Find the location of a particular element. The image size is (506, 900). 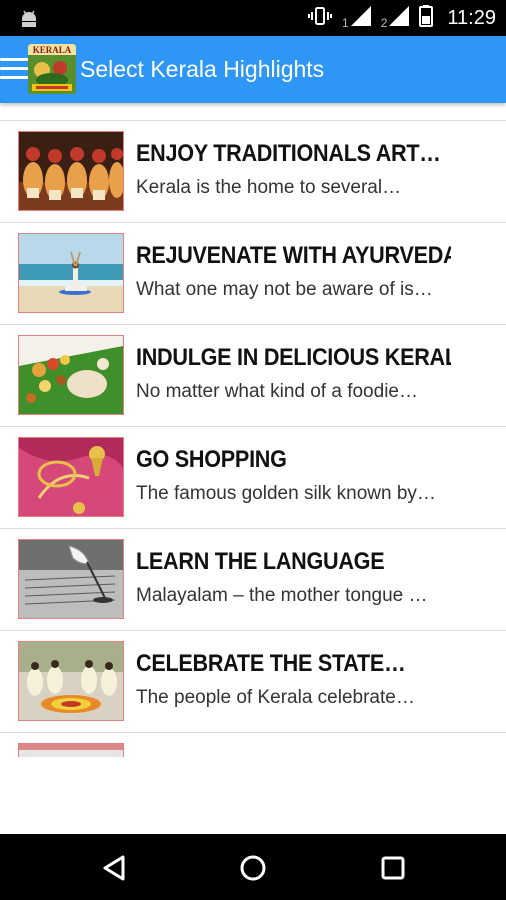

status-bar: 1 2 11:29 is located at coordinates (253, 18).